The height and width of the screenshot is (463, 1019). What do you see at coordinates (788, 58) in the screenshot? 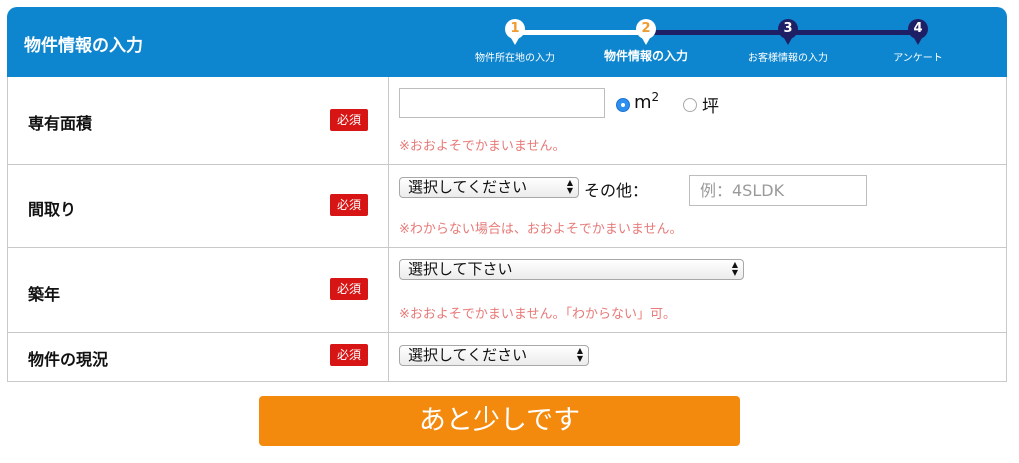
I see `step-3-label: お客様情報の入力` at bounding box center [788, 58].